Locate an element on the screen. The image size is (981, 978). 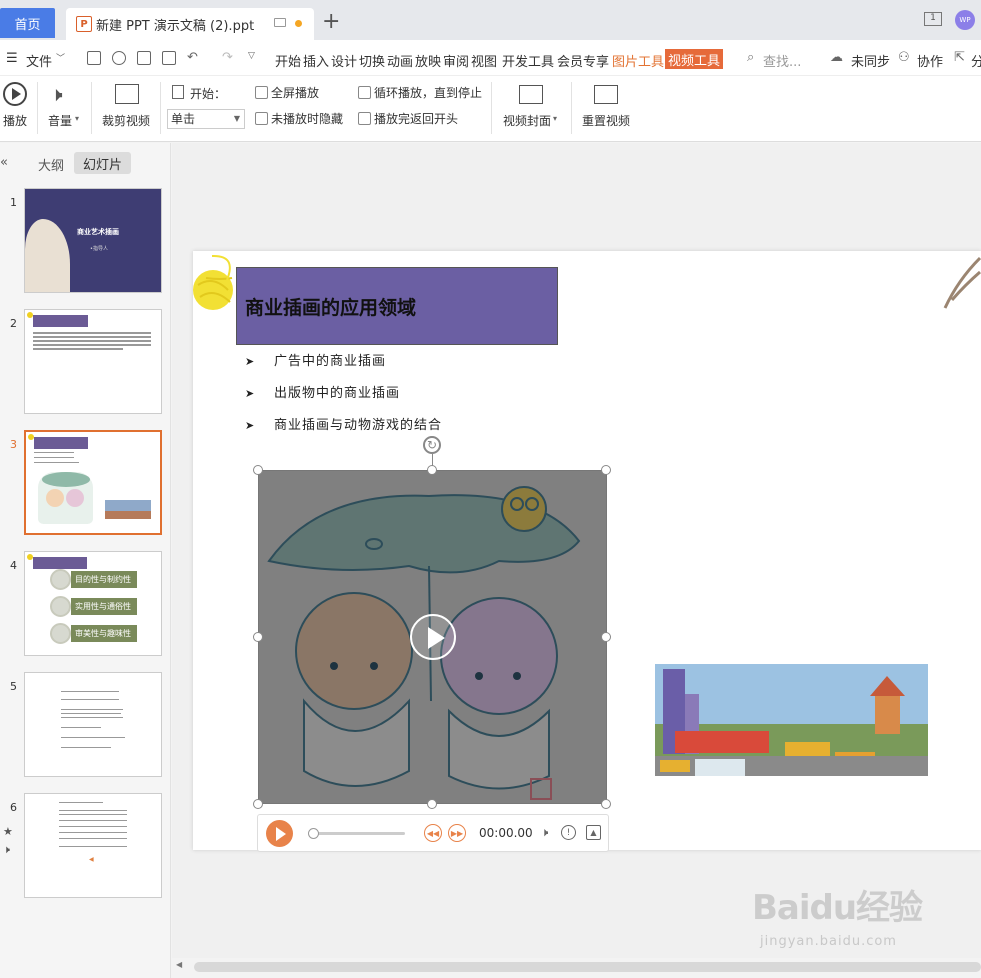
rotate-handle: ↻ is located at coordinates (432, 445).